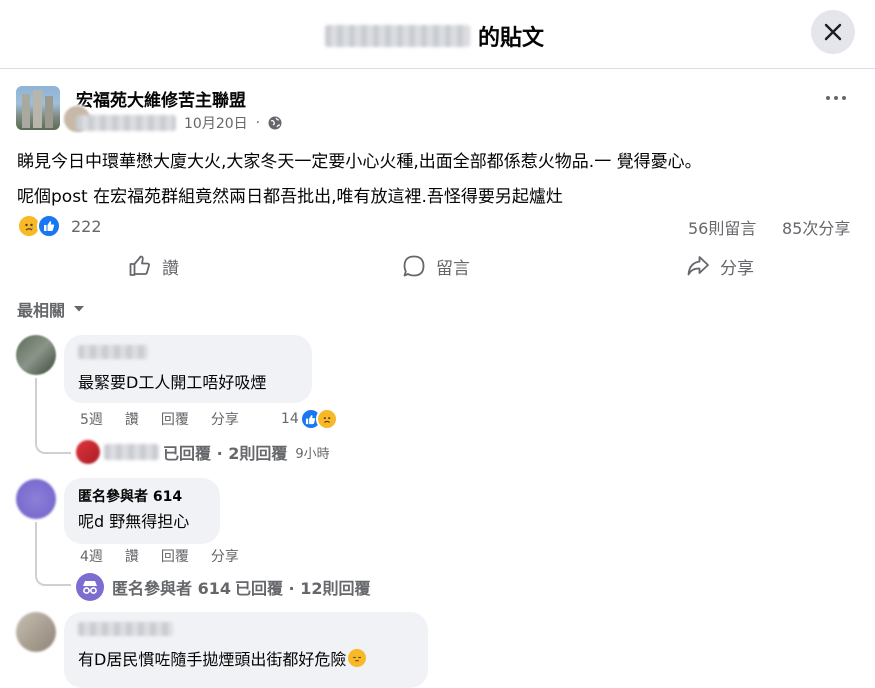 This screenshot has width=875, height=688. What do you see at coordinates (302, 588) in the screenshot?
I see `reply-summary-text: 已回覆 · 12則回覆` at bounding box center [302, 588].